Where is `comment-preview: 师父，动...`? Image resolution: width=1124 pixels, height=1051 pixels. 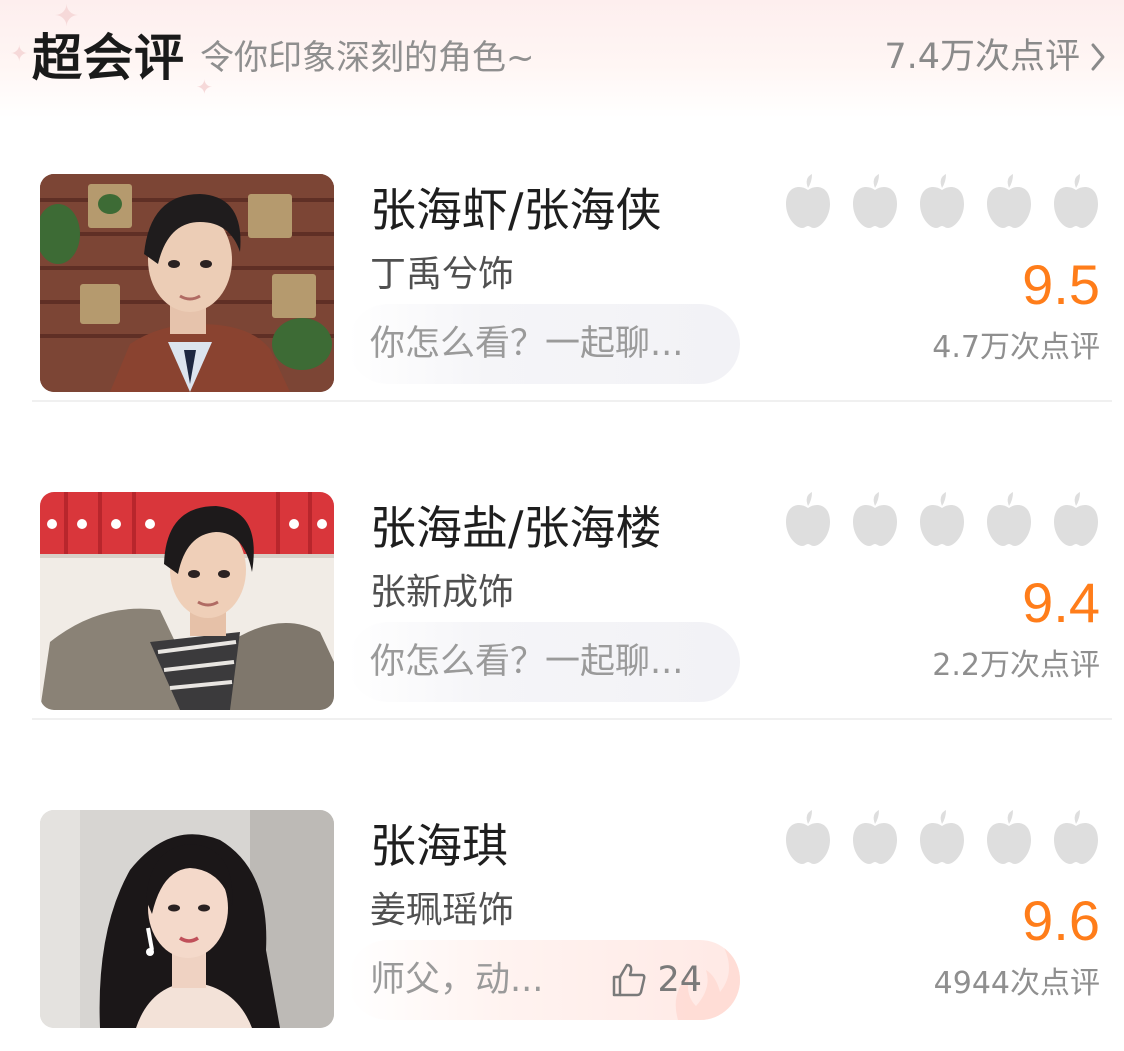
comment-preview: 师父，动... is located at coordinates (457, 980).